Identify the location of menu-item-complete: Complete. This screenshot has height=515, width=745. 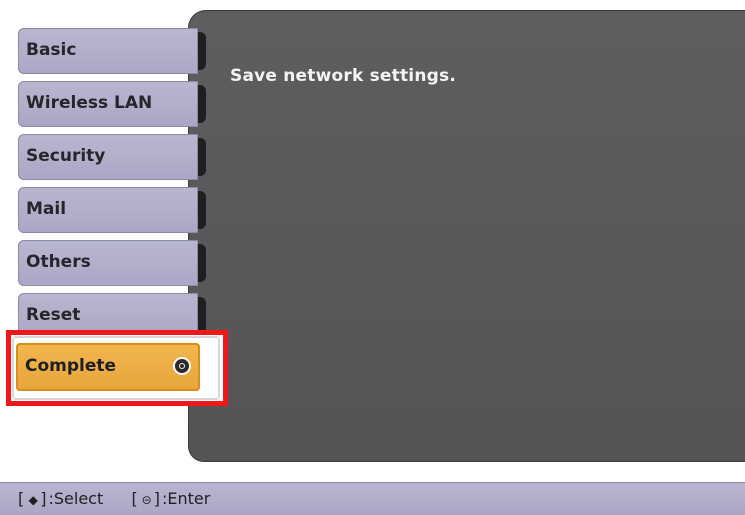
(108, 367).